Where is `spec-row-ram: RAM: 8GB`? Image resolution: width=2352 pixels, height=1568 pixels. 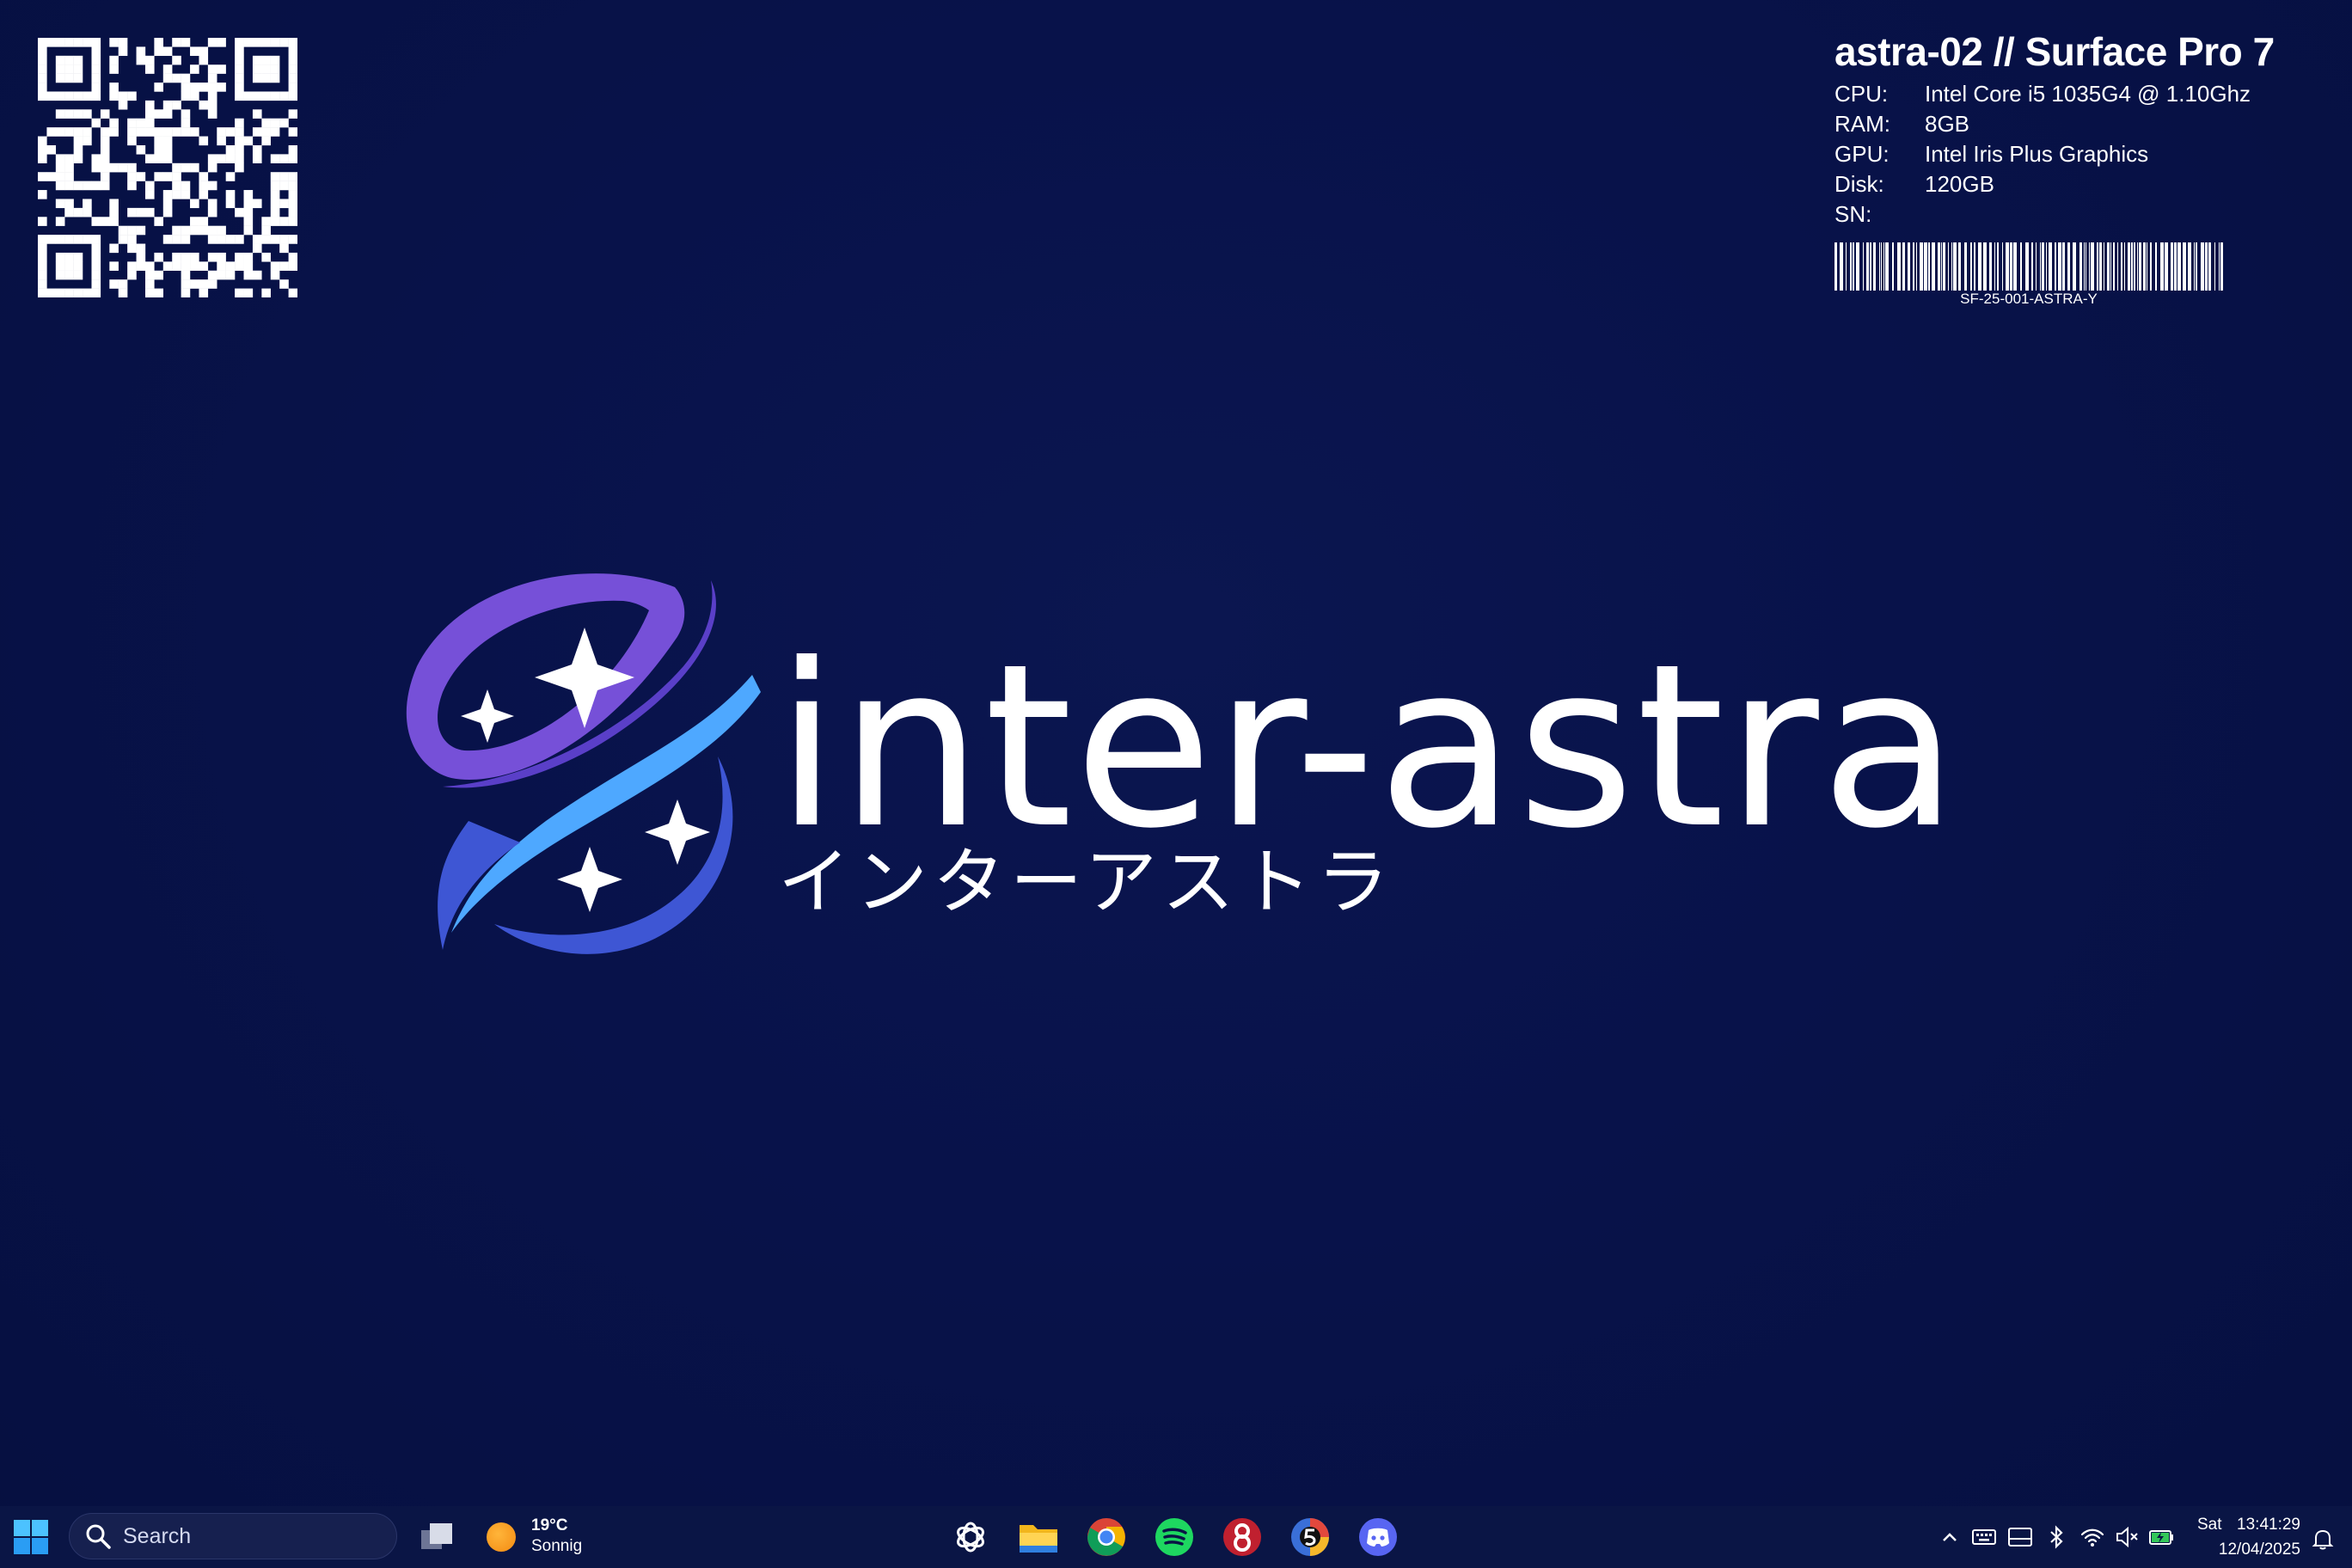
spec-row-ram: RAM: 8GB is located at coordinates (2075, 124).